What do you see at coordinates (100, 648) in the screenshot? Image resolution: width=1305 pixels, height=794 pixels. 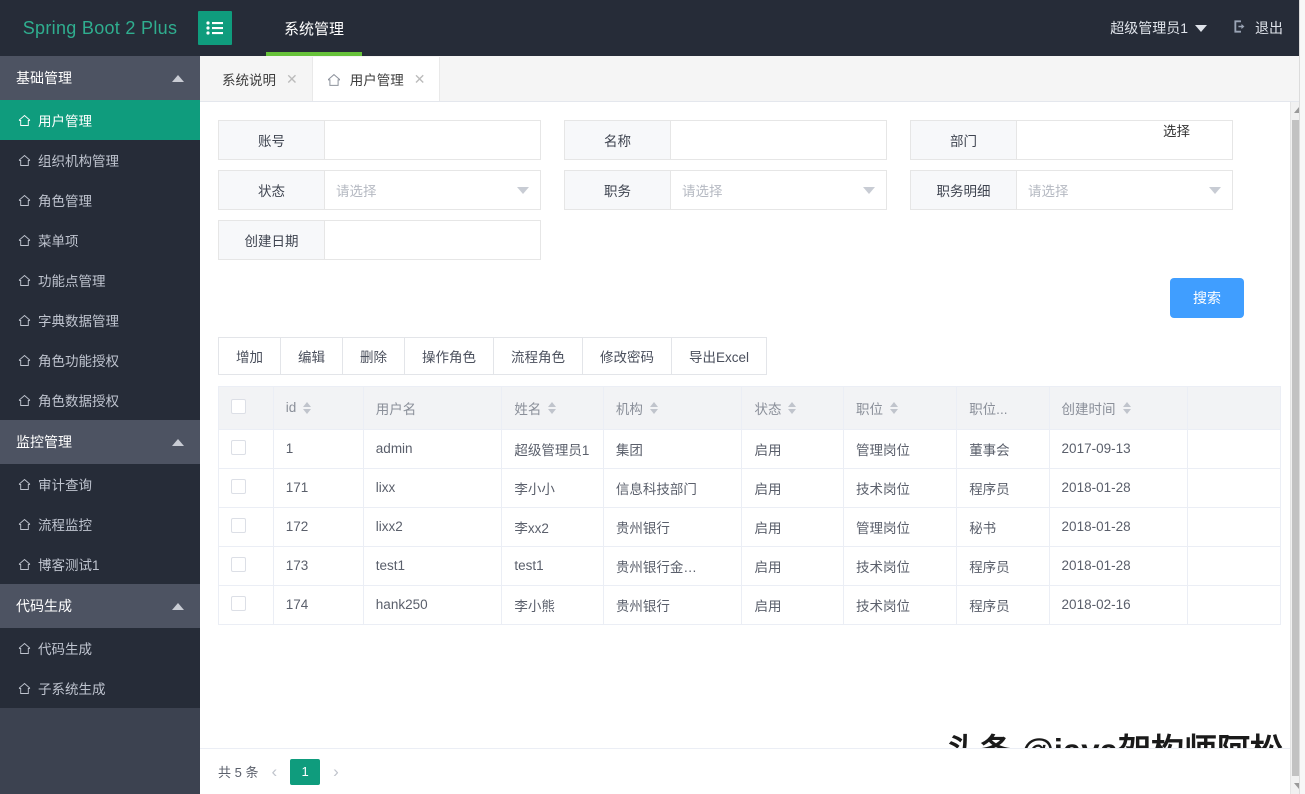 I see `sidebar-item-code-generation: 代码生成` at bounding box center [100, 648].